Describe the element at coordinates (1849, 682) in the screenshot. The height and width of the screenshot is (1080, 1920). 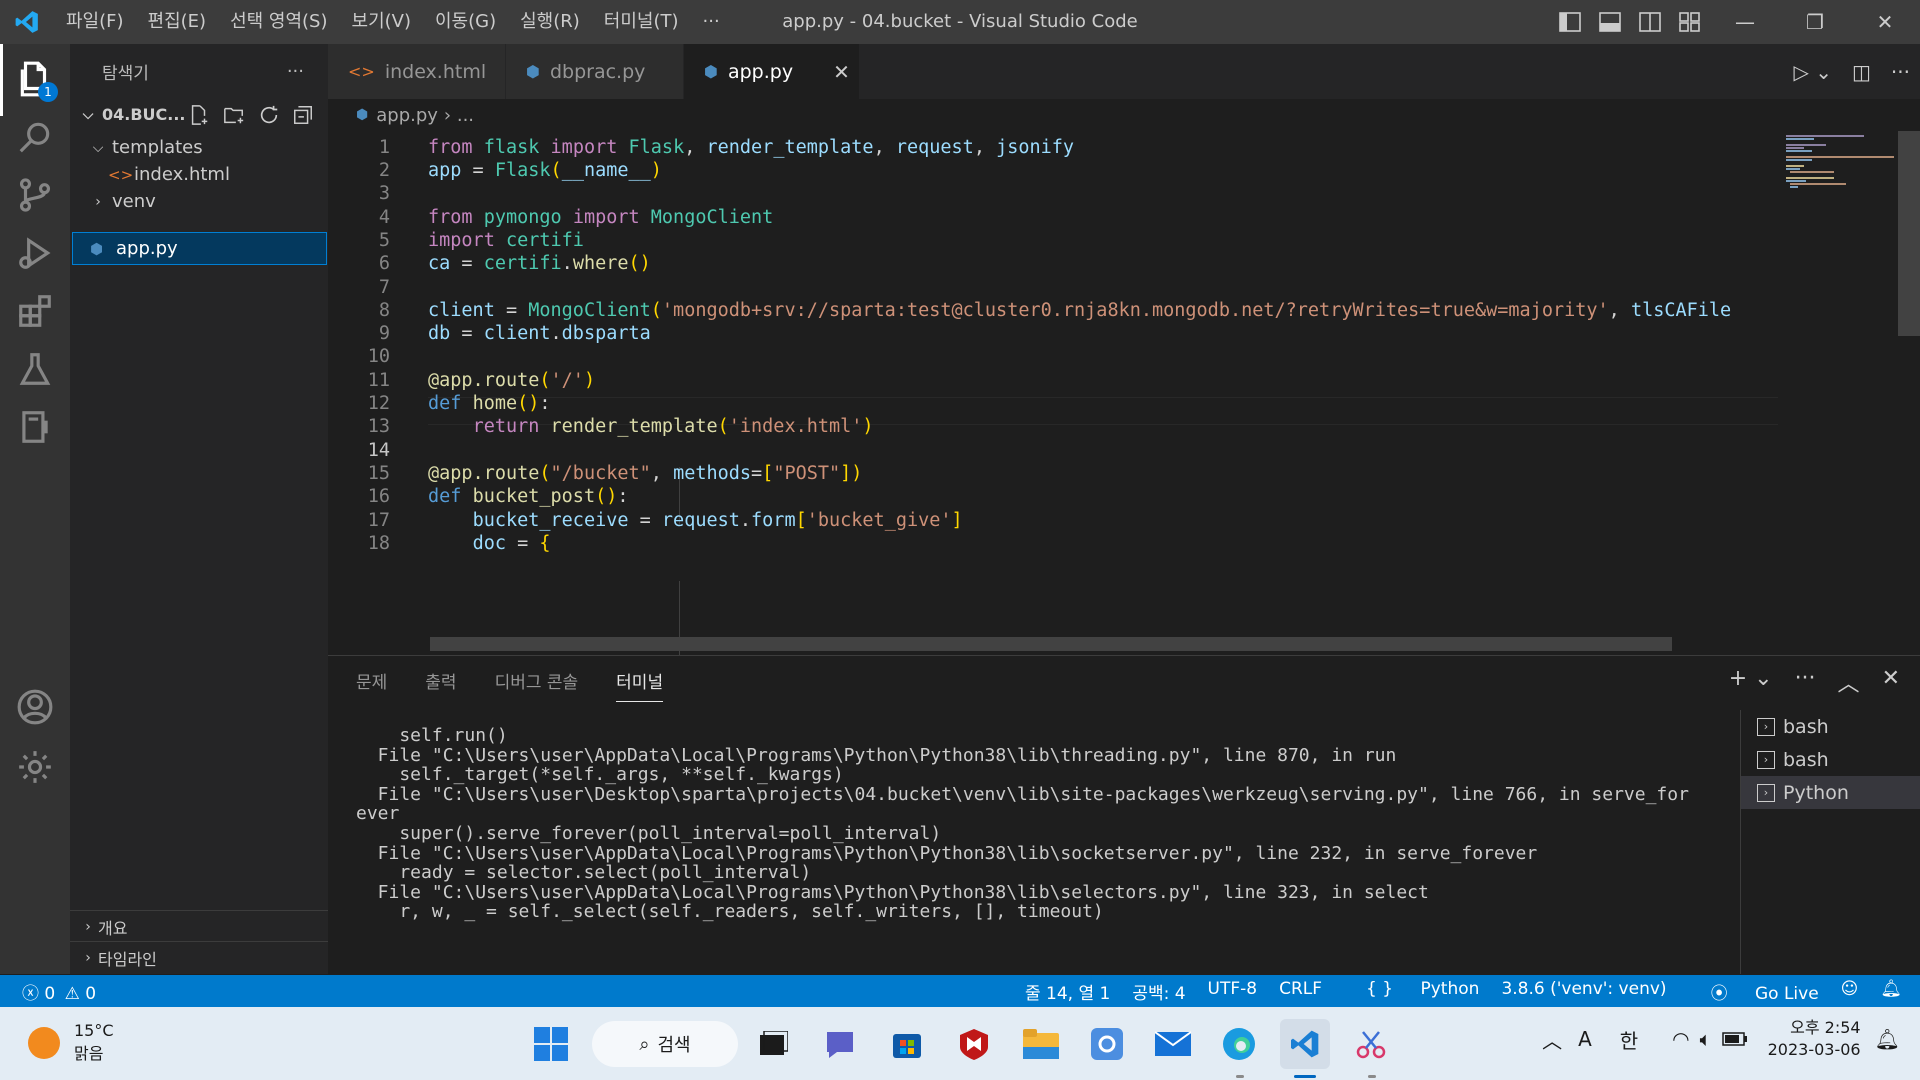
I see `maximize-panel-icon: ︿` at that location.